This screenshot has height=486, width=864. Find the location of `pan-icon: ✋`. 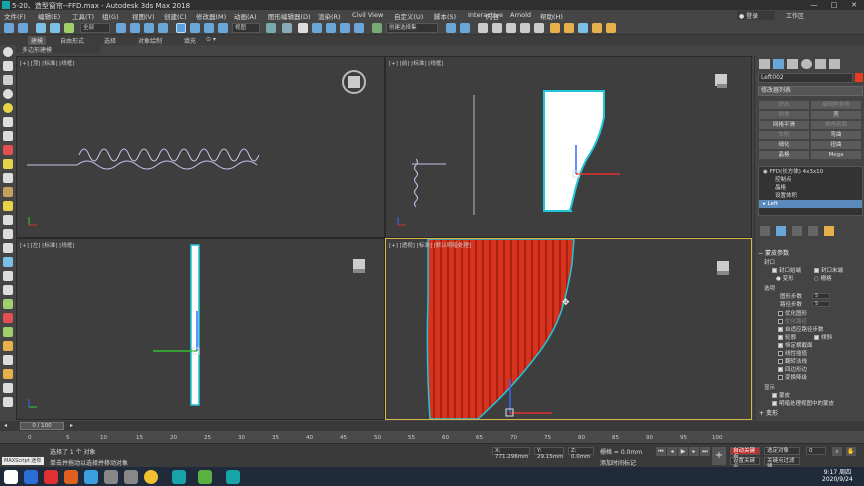

pan-icon: ✋ is located at coordinates (851, 451).